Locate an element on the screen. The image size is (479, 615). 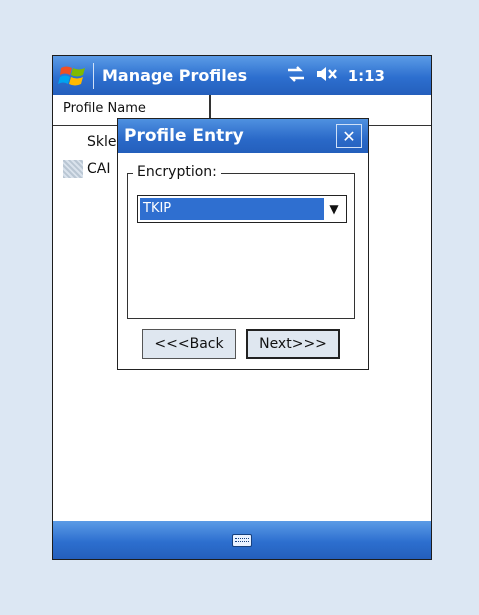
encryption-select: TKIP ▼ is located at coordinates (242, 209).